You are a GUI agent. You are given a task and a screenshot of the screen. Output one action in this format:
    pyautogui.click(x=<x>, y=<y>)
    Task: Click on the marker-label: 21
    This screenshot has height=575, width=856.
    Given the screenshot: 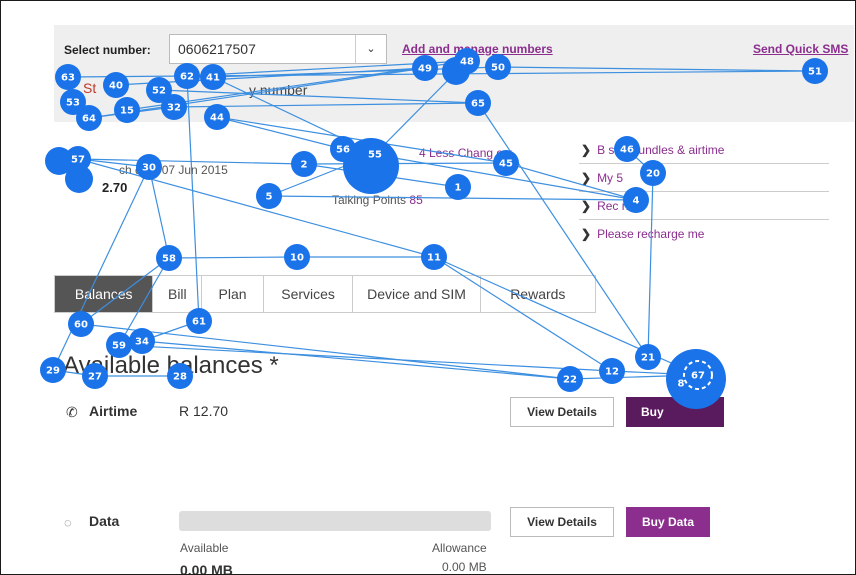 What is the action you would take?
    pyautogui.click(x=648, y=358)
    